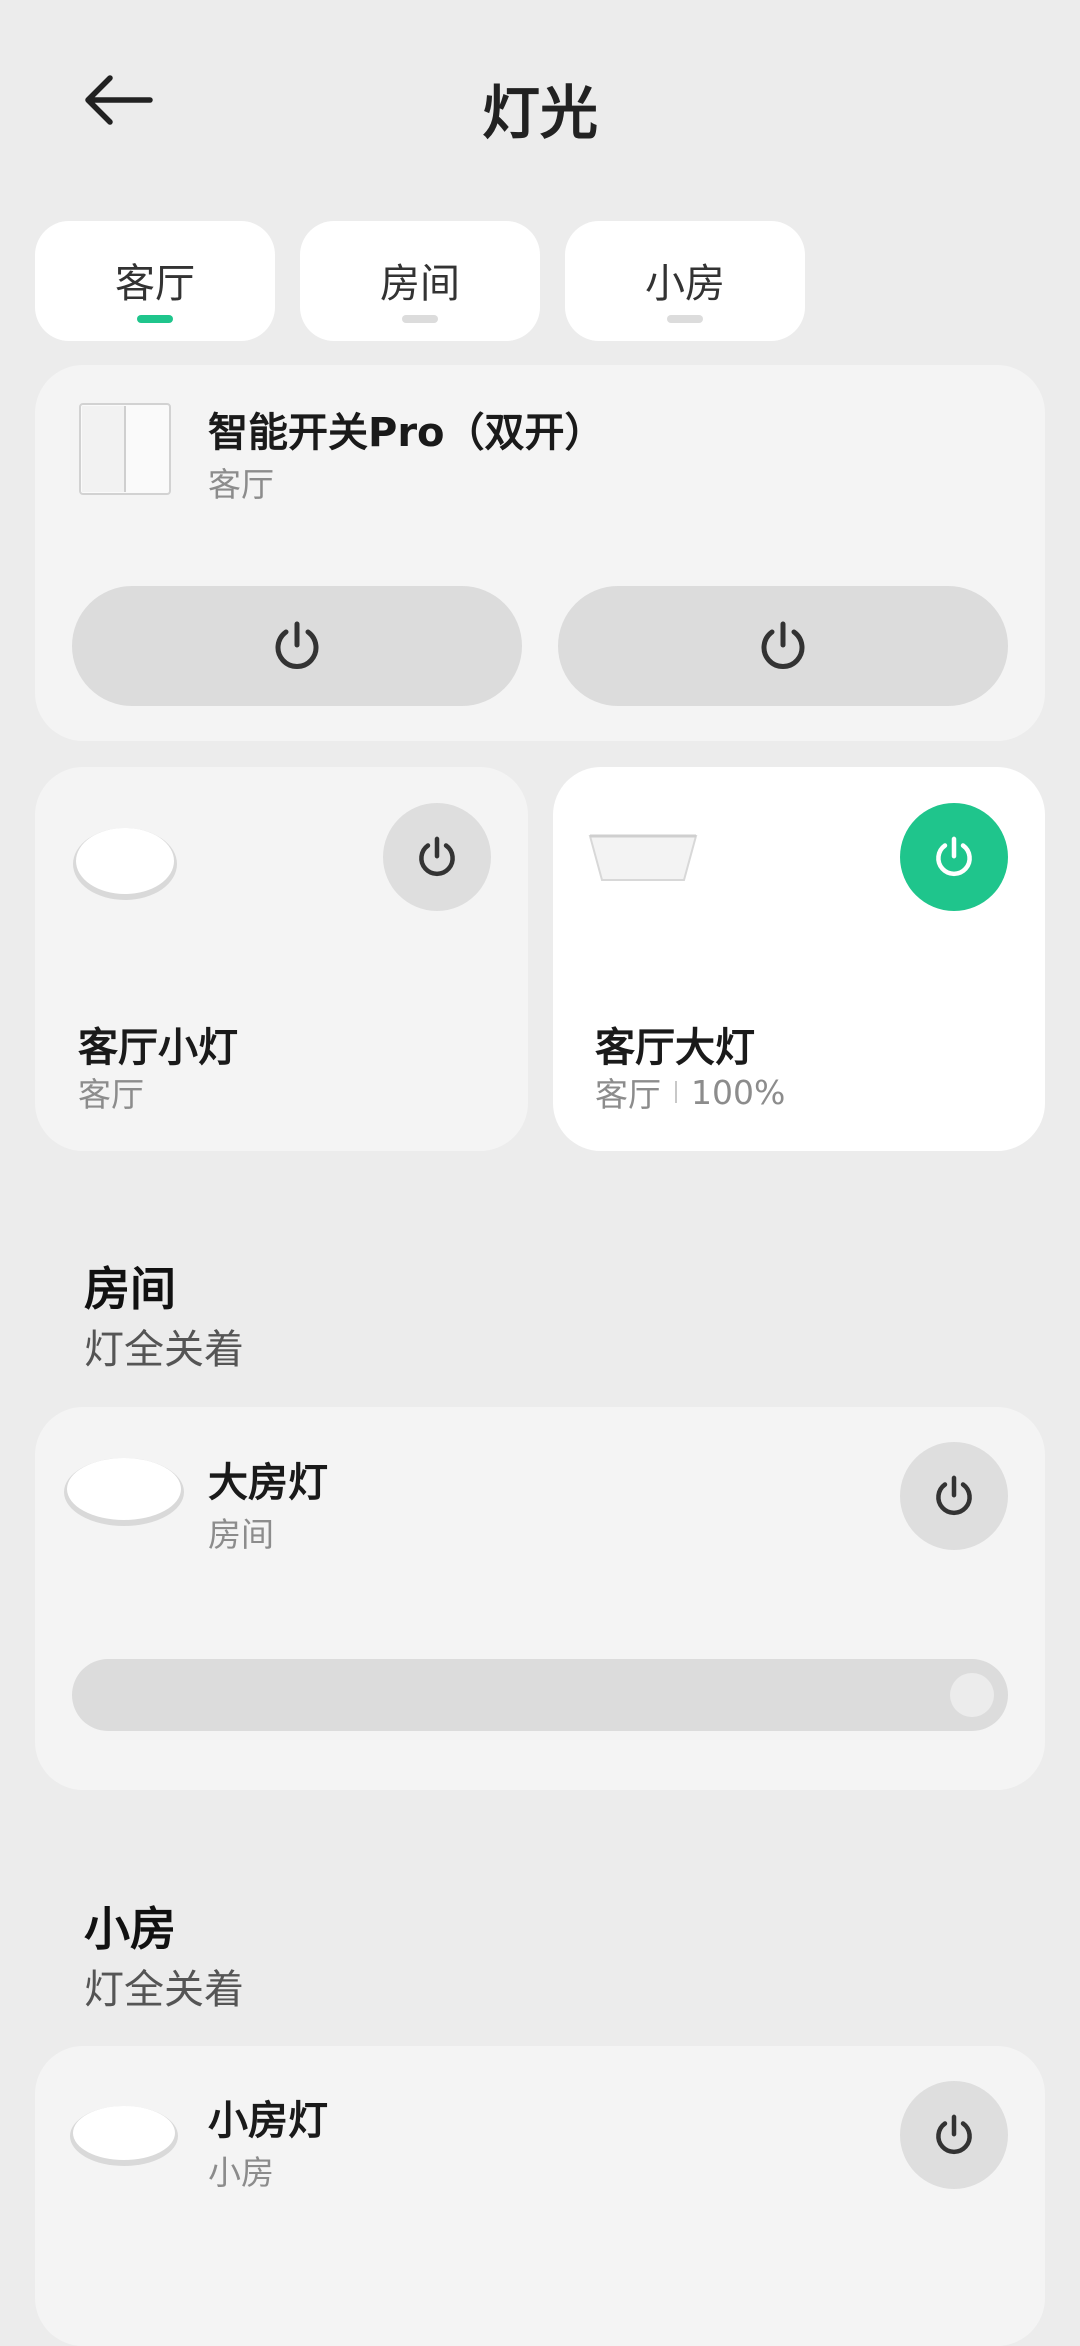 This screenshot has height=2346, width=1080. Describe the element at coordinates (540, 1695) in the screenshot. I see `brightness-slider` at that location.